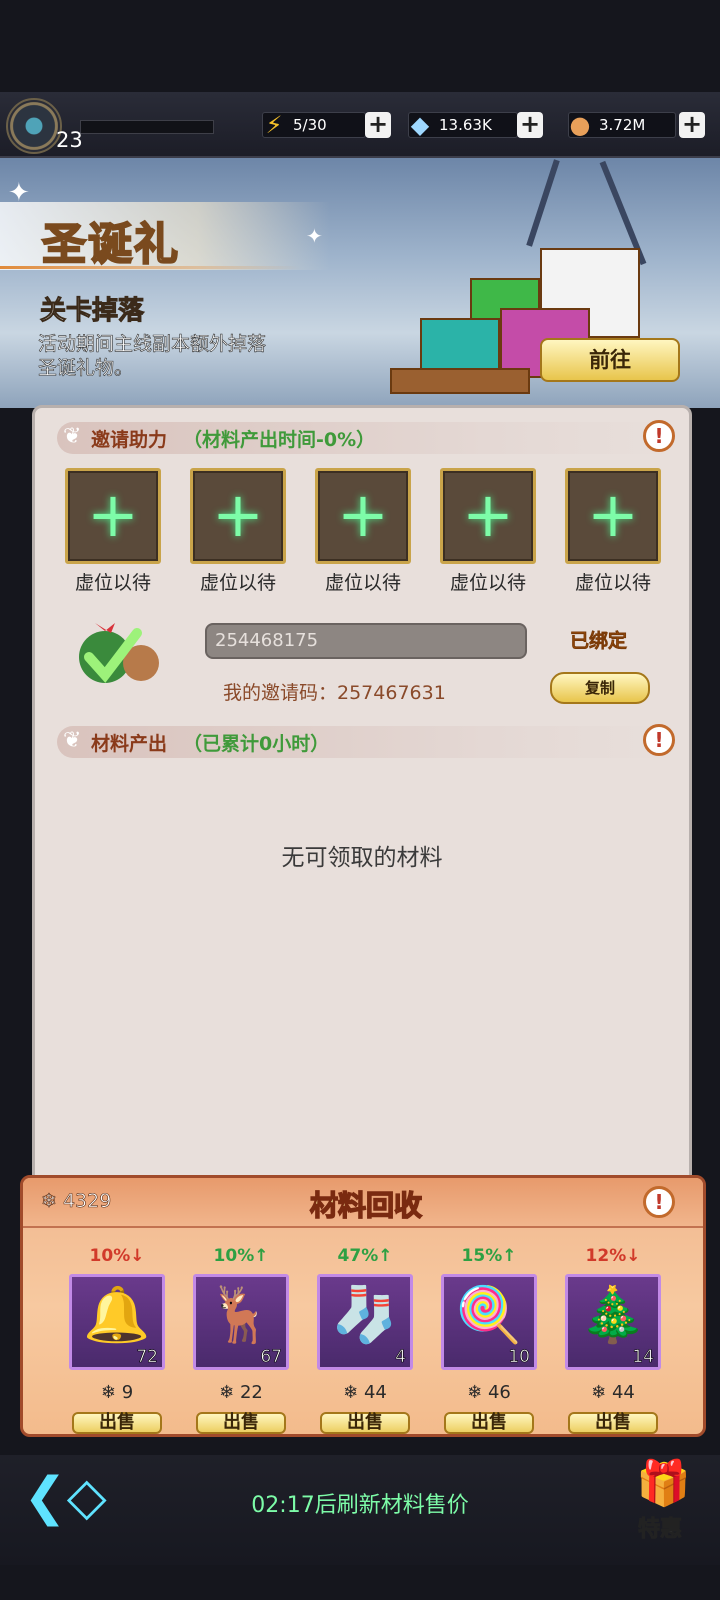  I want to click on crystal-icon: ◆, so click(420, 125).